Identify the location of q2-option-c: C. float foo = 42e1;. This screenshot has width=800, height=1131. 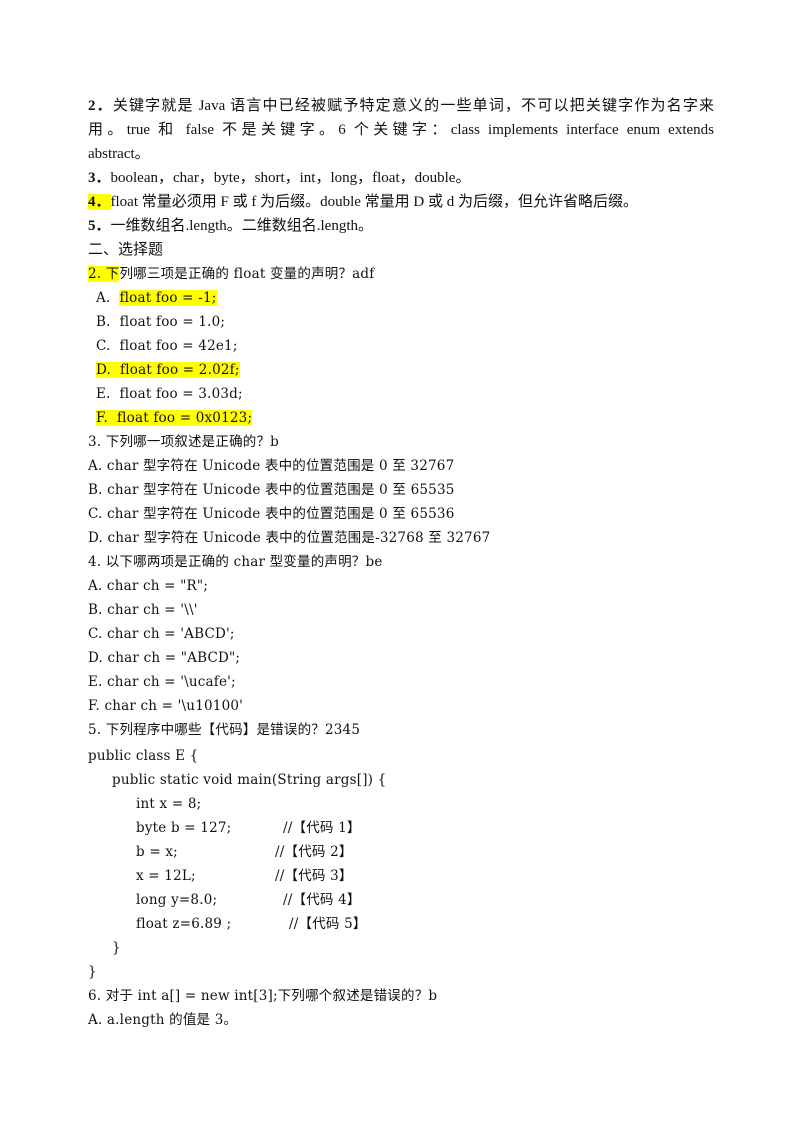
(167, 346).